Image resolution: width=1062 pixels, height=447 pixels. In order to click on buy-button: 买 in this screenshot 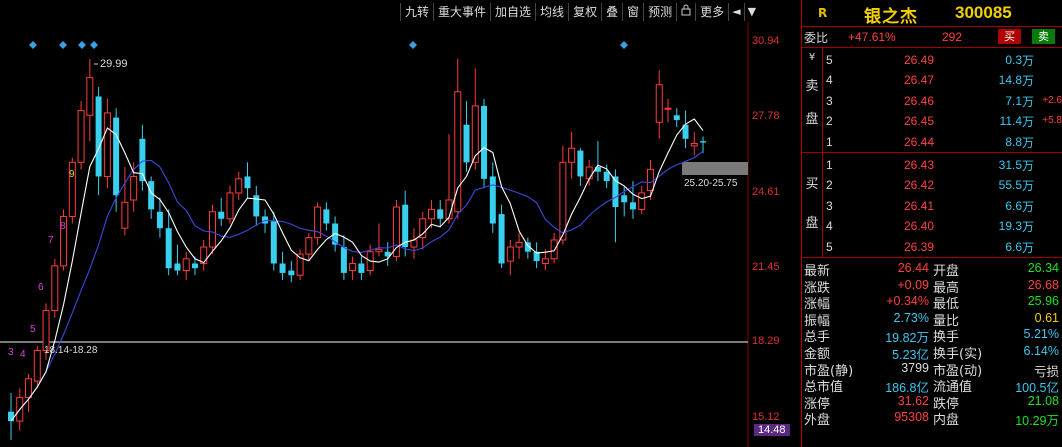, I will do `click(1009, 36)`.